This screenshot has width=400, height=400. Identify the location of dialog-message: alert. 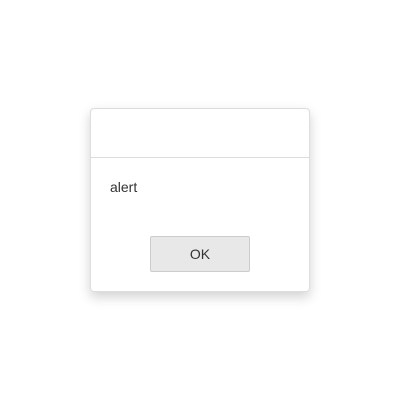
(124, 187).